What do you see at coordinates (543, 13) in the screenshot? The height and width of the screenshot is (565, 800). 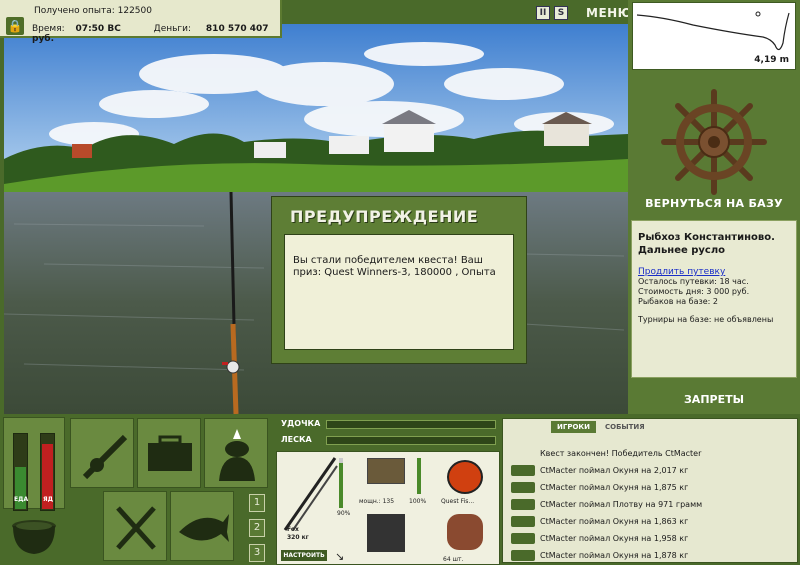 I see `pause-button: II` at bounding box center [543, 13].